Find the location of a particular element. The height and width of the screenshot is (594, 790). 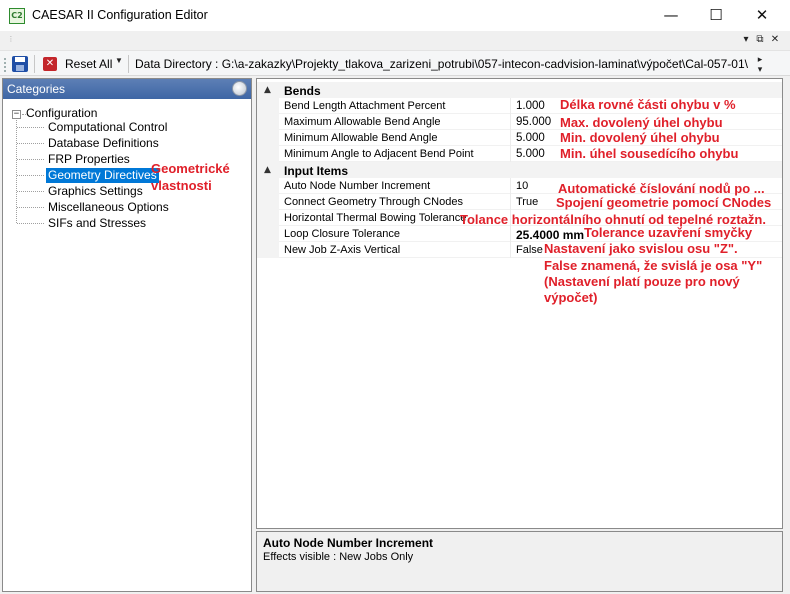

property-value: 1.000 is located at coordinates (530, 106).